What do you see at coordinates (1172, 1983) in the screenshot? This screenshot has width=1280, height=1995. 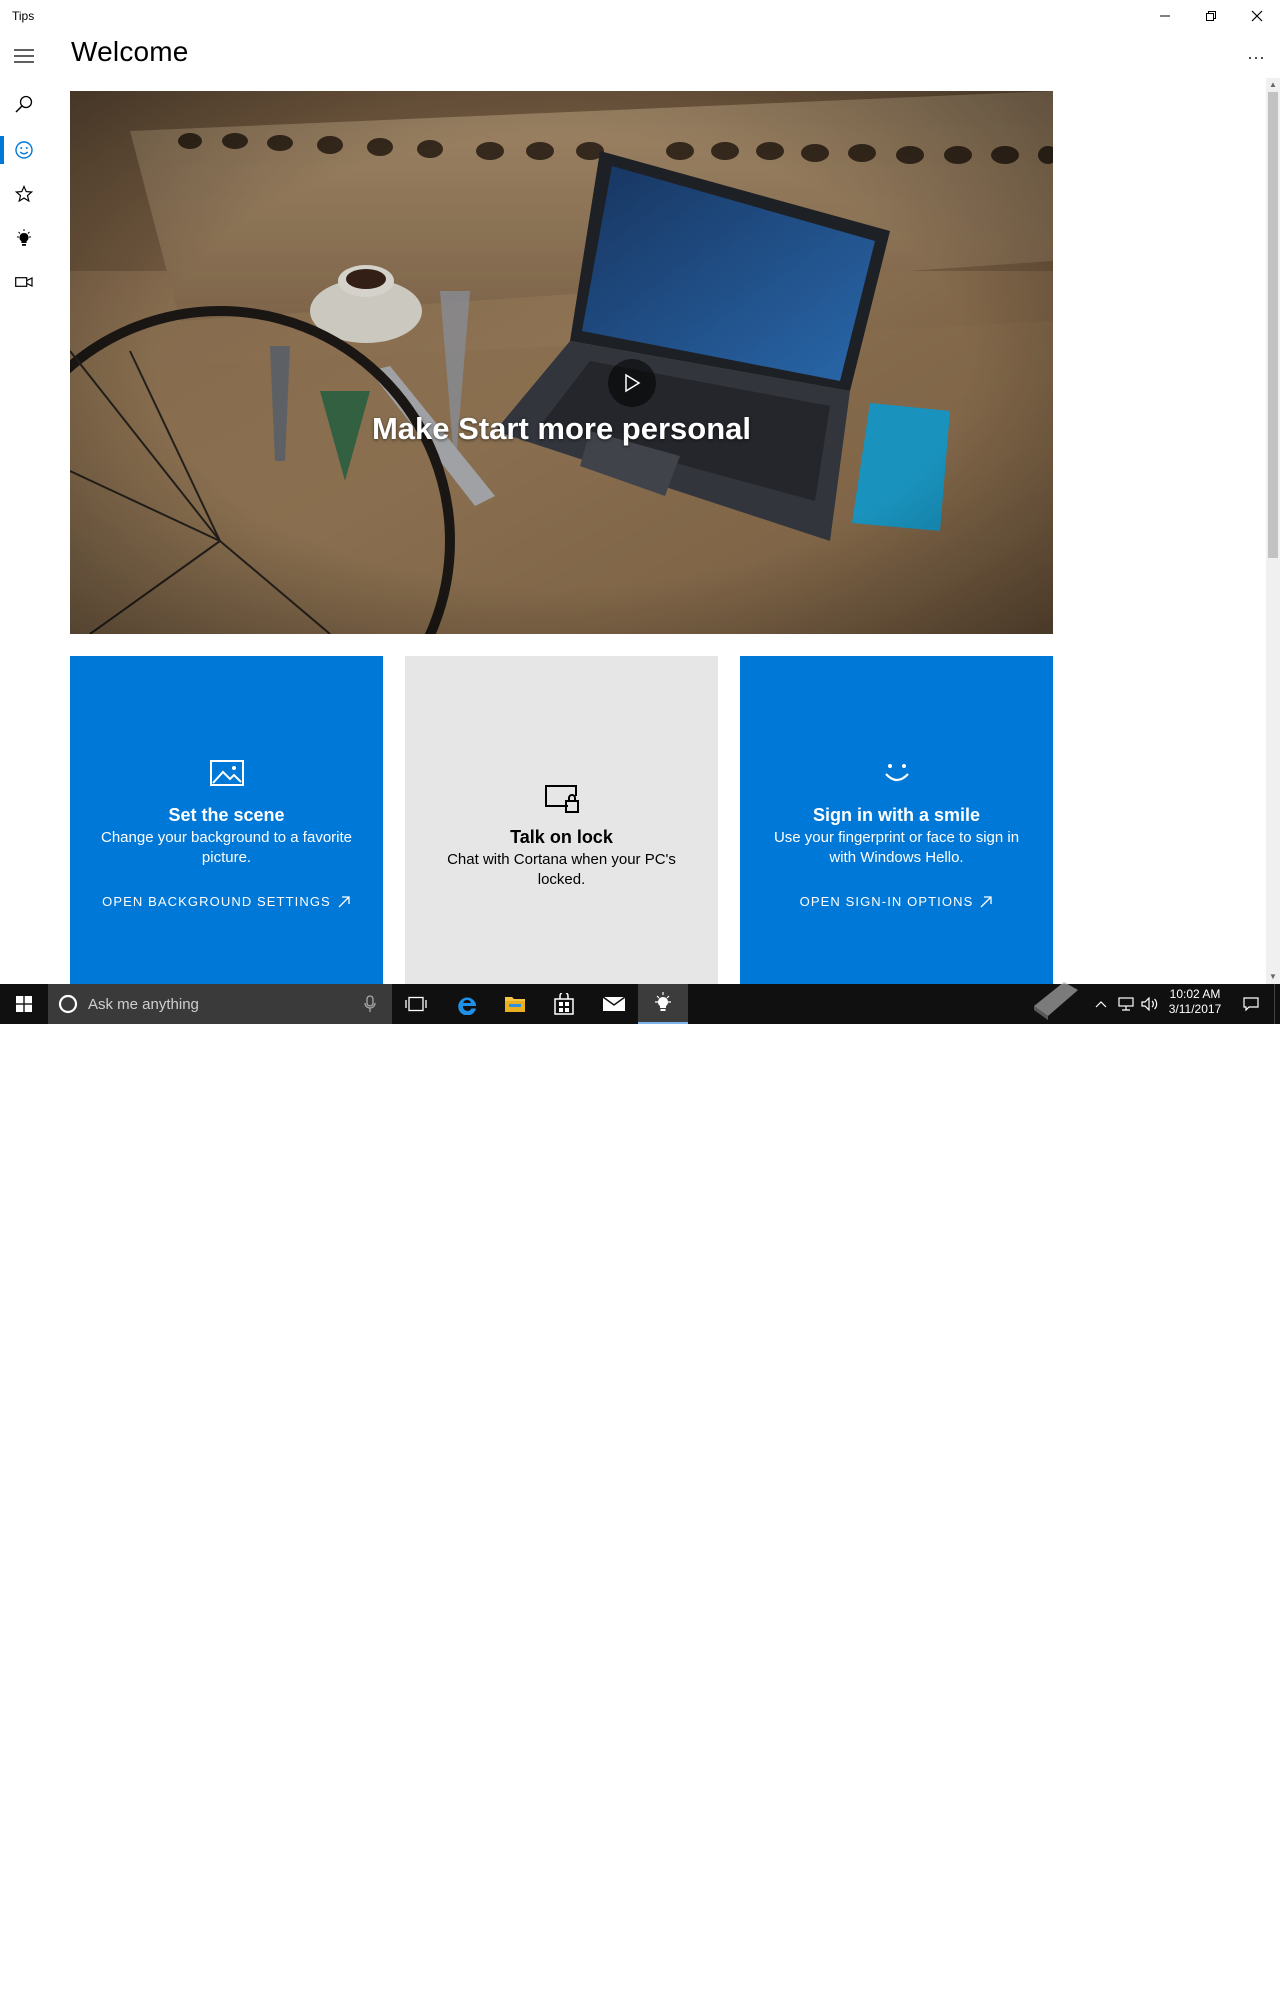 I see `watermark: The Collection Book` at bounding box center [1172, 1983].